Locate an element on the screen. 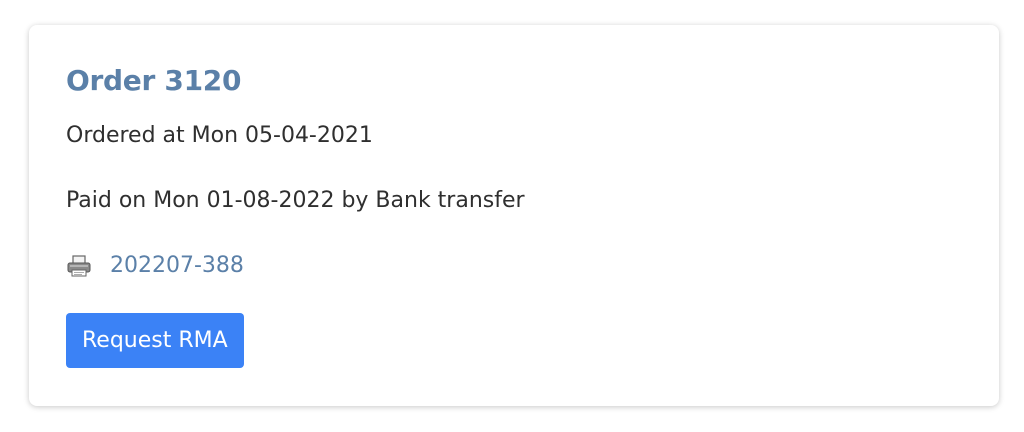 The height and width of the screenshot is (432, 1024). order-title: Order 3120 is located at coordinates (154, 80).